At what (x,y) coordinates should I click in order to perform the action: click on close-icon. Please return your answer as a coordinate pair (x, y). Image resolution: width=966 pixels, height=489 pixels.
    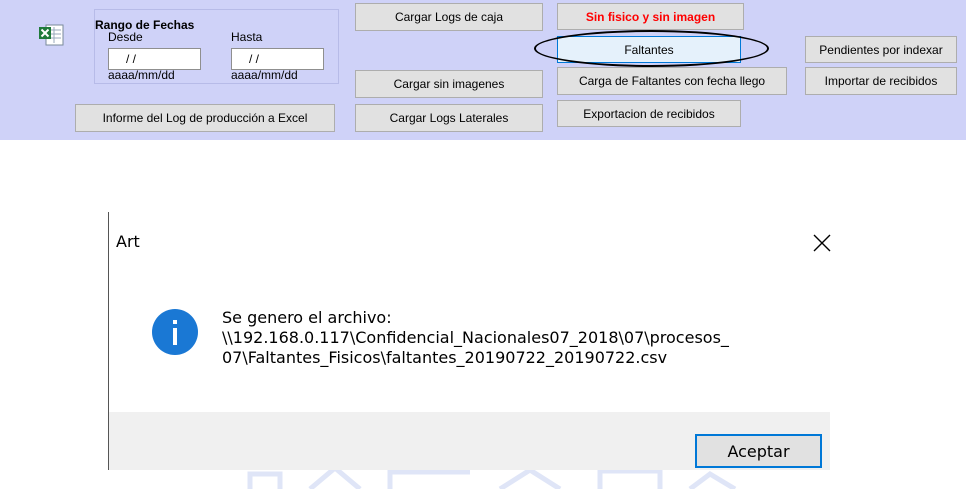
    Looking at the image, I should click on (822, 243).